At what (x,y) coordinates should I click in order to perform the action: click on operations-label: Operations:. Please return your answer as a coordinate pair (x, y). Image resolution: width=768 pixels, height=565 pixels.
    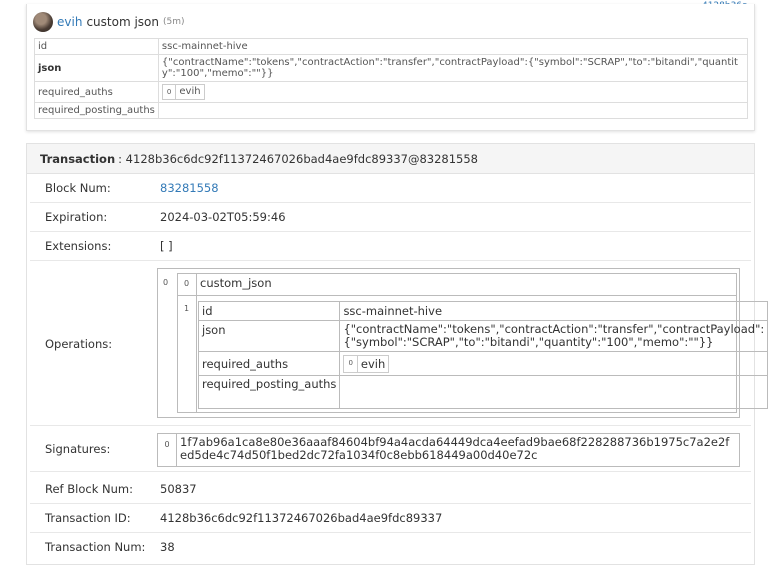
    Looking at the image, I should click on (79, 344).